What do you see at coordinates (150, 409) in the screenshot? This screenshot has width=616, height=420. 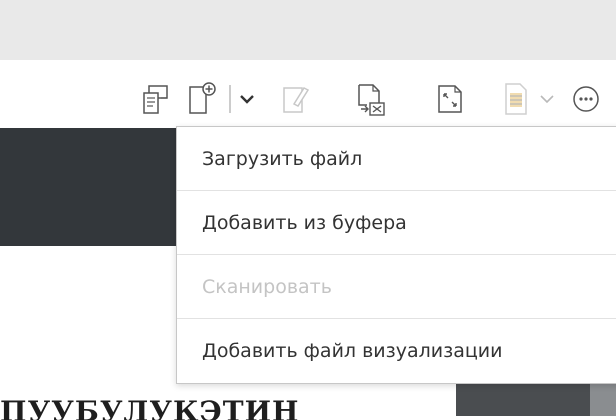 I see `document-heading: ПУУБУЛУКЭТИН` at bounding box center [150, 409].